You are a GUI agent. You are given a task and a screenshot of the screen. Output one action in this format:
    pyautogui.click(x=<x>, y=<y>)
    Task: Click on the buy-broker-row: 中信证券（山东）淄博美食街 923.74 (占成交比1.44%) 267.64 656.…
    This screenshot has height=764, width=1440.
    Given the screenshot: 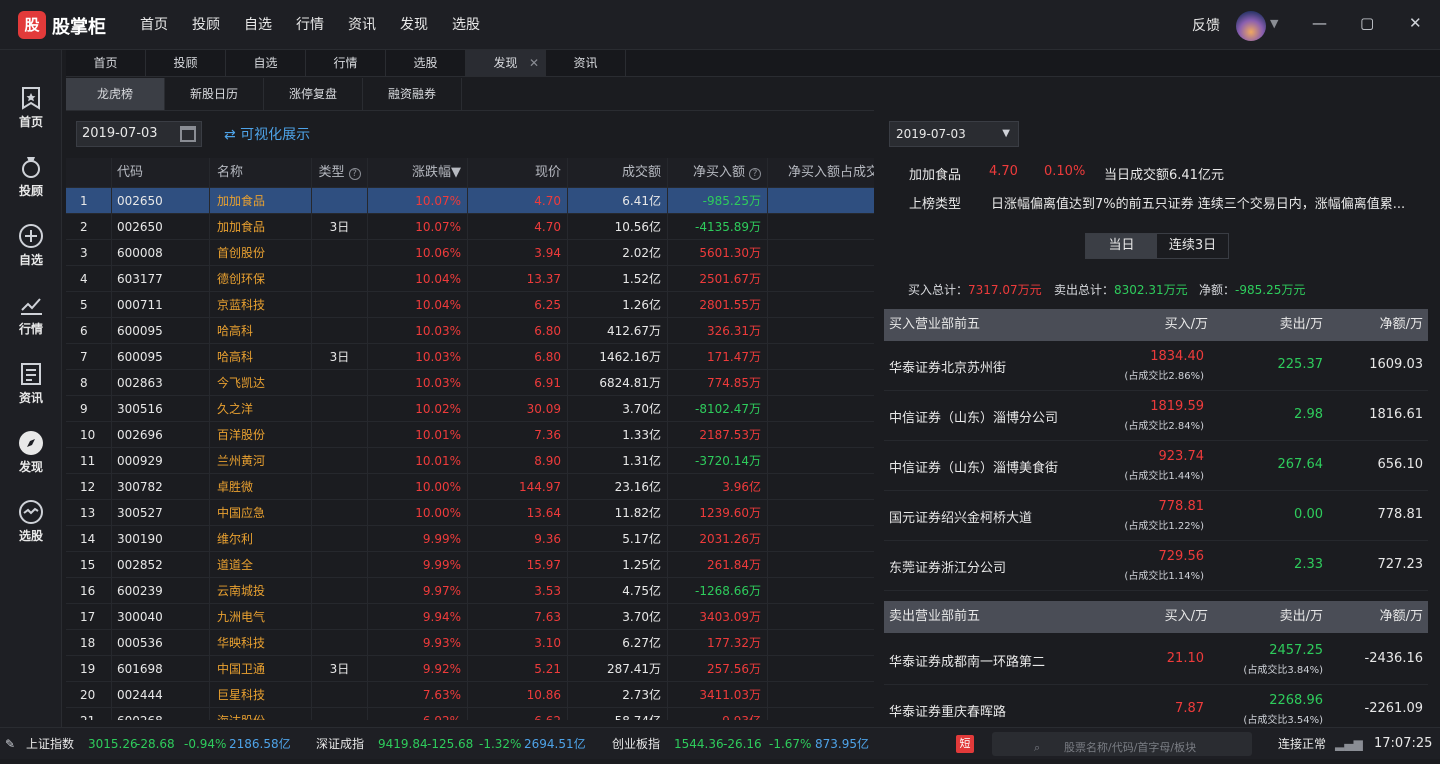 What is the action you would take?
    pyautogui.click(x=1156, y=466)
    